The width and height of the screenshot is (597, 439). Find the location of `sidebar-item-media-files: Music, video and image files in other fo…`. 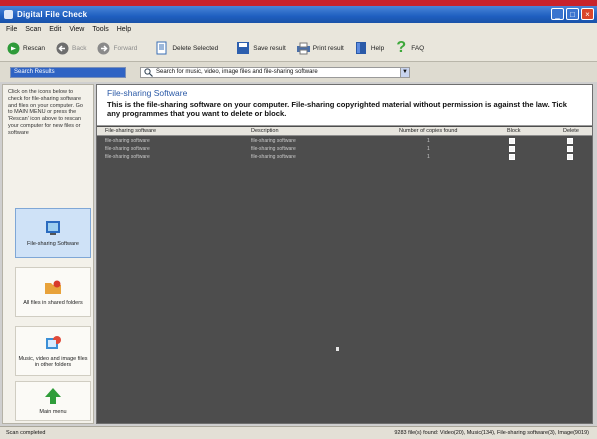

sidebar-item-media-files: Music, video and image files in other fo… is located at coordinates (53, 351).